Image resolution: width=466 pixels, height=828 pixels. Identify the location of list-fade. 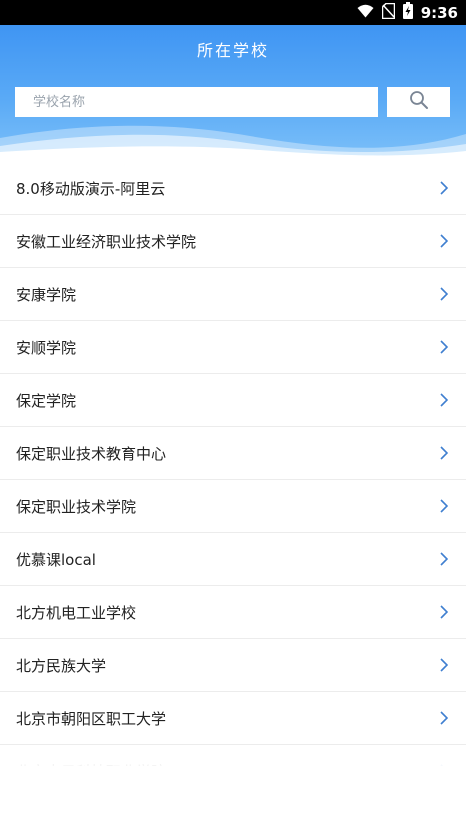
(233, 786).